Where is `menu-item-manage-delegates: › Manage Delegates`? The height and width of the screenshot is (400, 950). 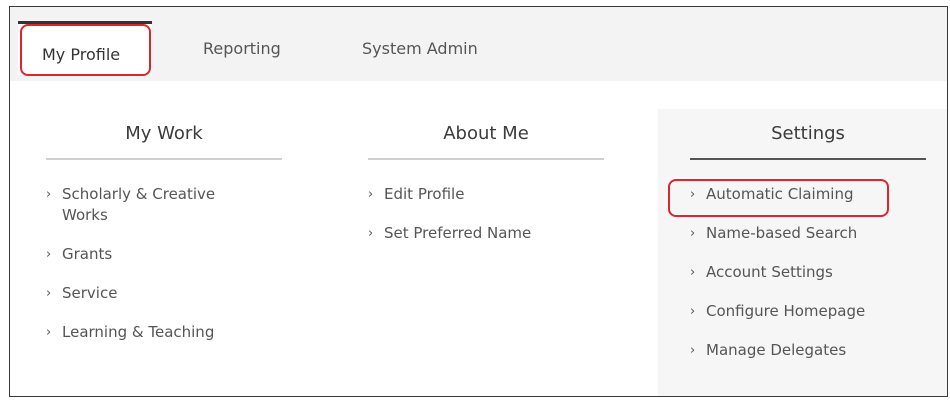 menu-item-manage-delegates: › Manage Delegates is located at coordinates (808, 350).